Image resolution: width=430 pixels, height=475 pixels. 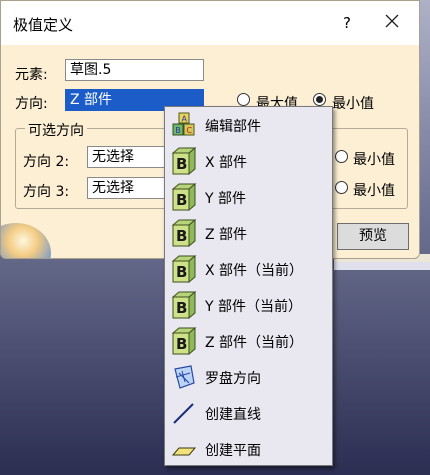 I want to click on min-radio-label: 最小值, so click(x=353, y=104).